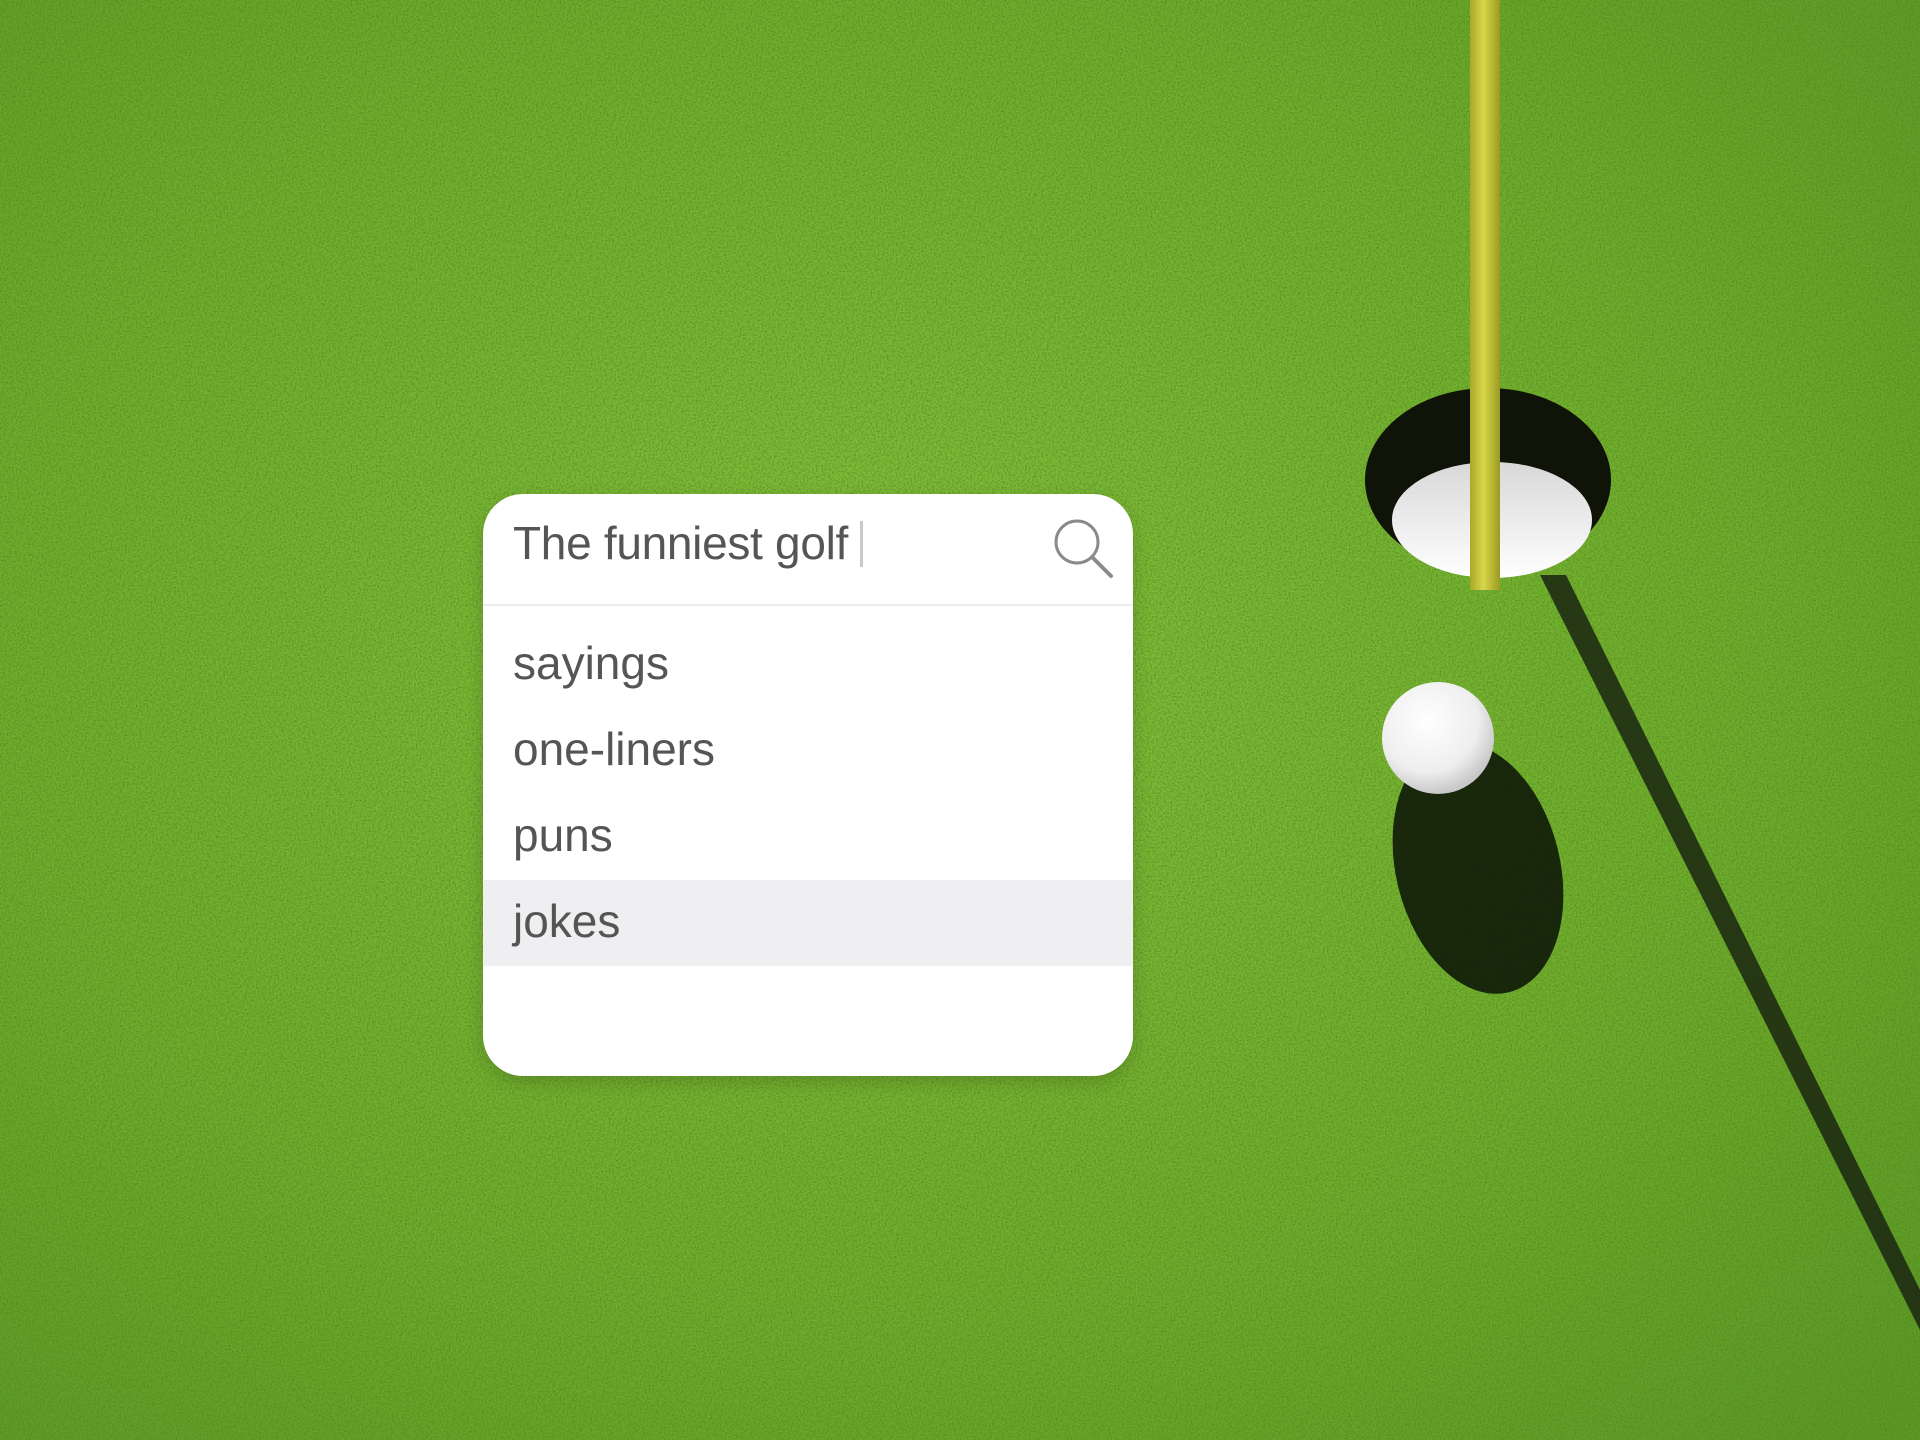 This screenshot has height=1440, width=1920. What do you see at coordinates (808, 923) in the screenshot?
I see `suggestion-item-jokes: jokes` at bounding box center [808, 923].